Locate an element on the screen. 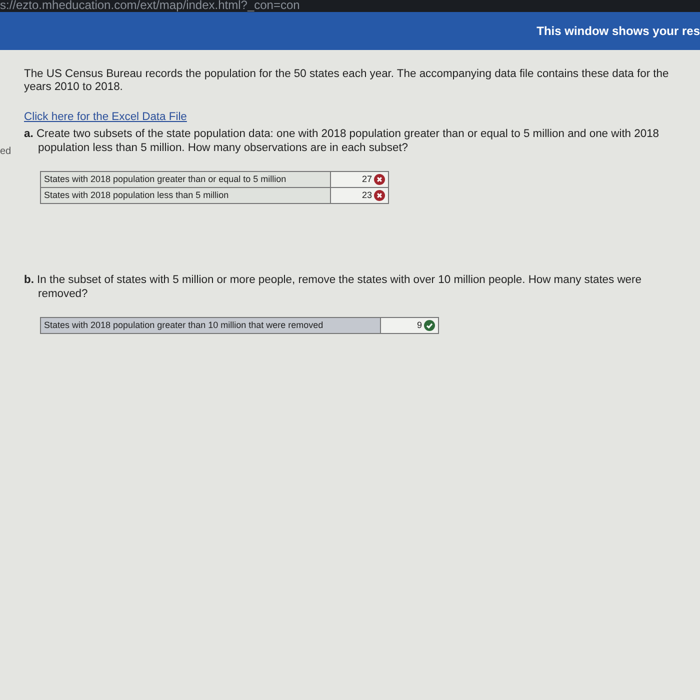 The height and width of the screenshot is (700, 700). question-text: b. In the subset of states with 5 million or more people, remove the states with over 10 million people. How many states were removed? is located at coordinates (333, 288).